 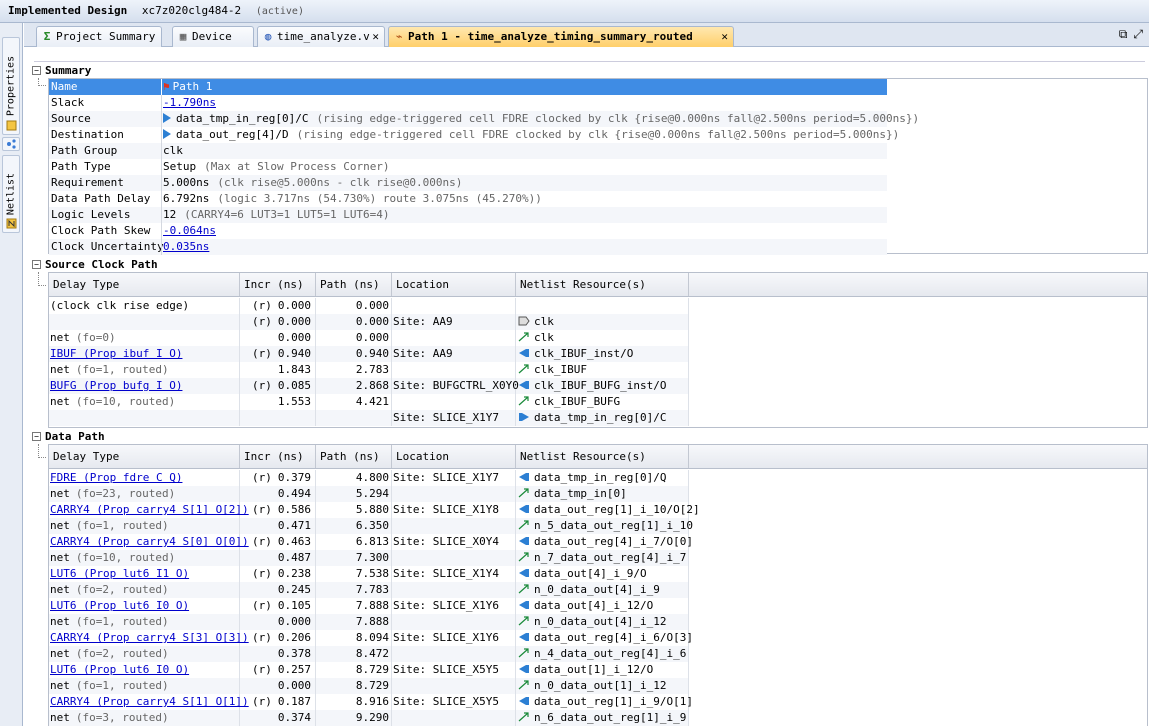 I want to click on tab-time-analyze-v: ◍ time_analyze.v ✕, so click(x=321, y=36).